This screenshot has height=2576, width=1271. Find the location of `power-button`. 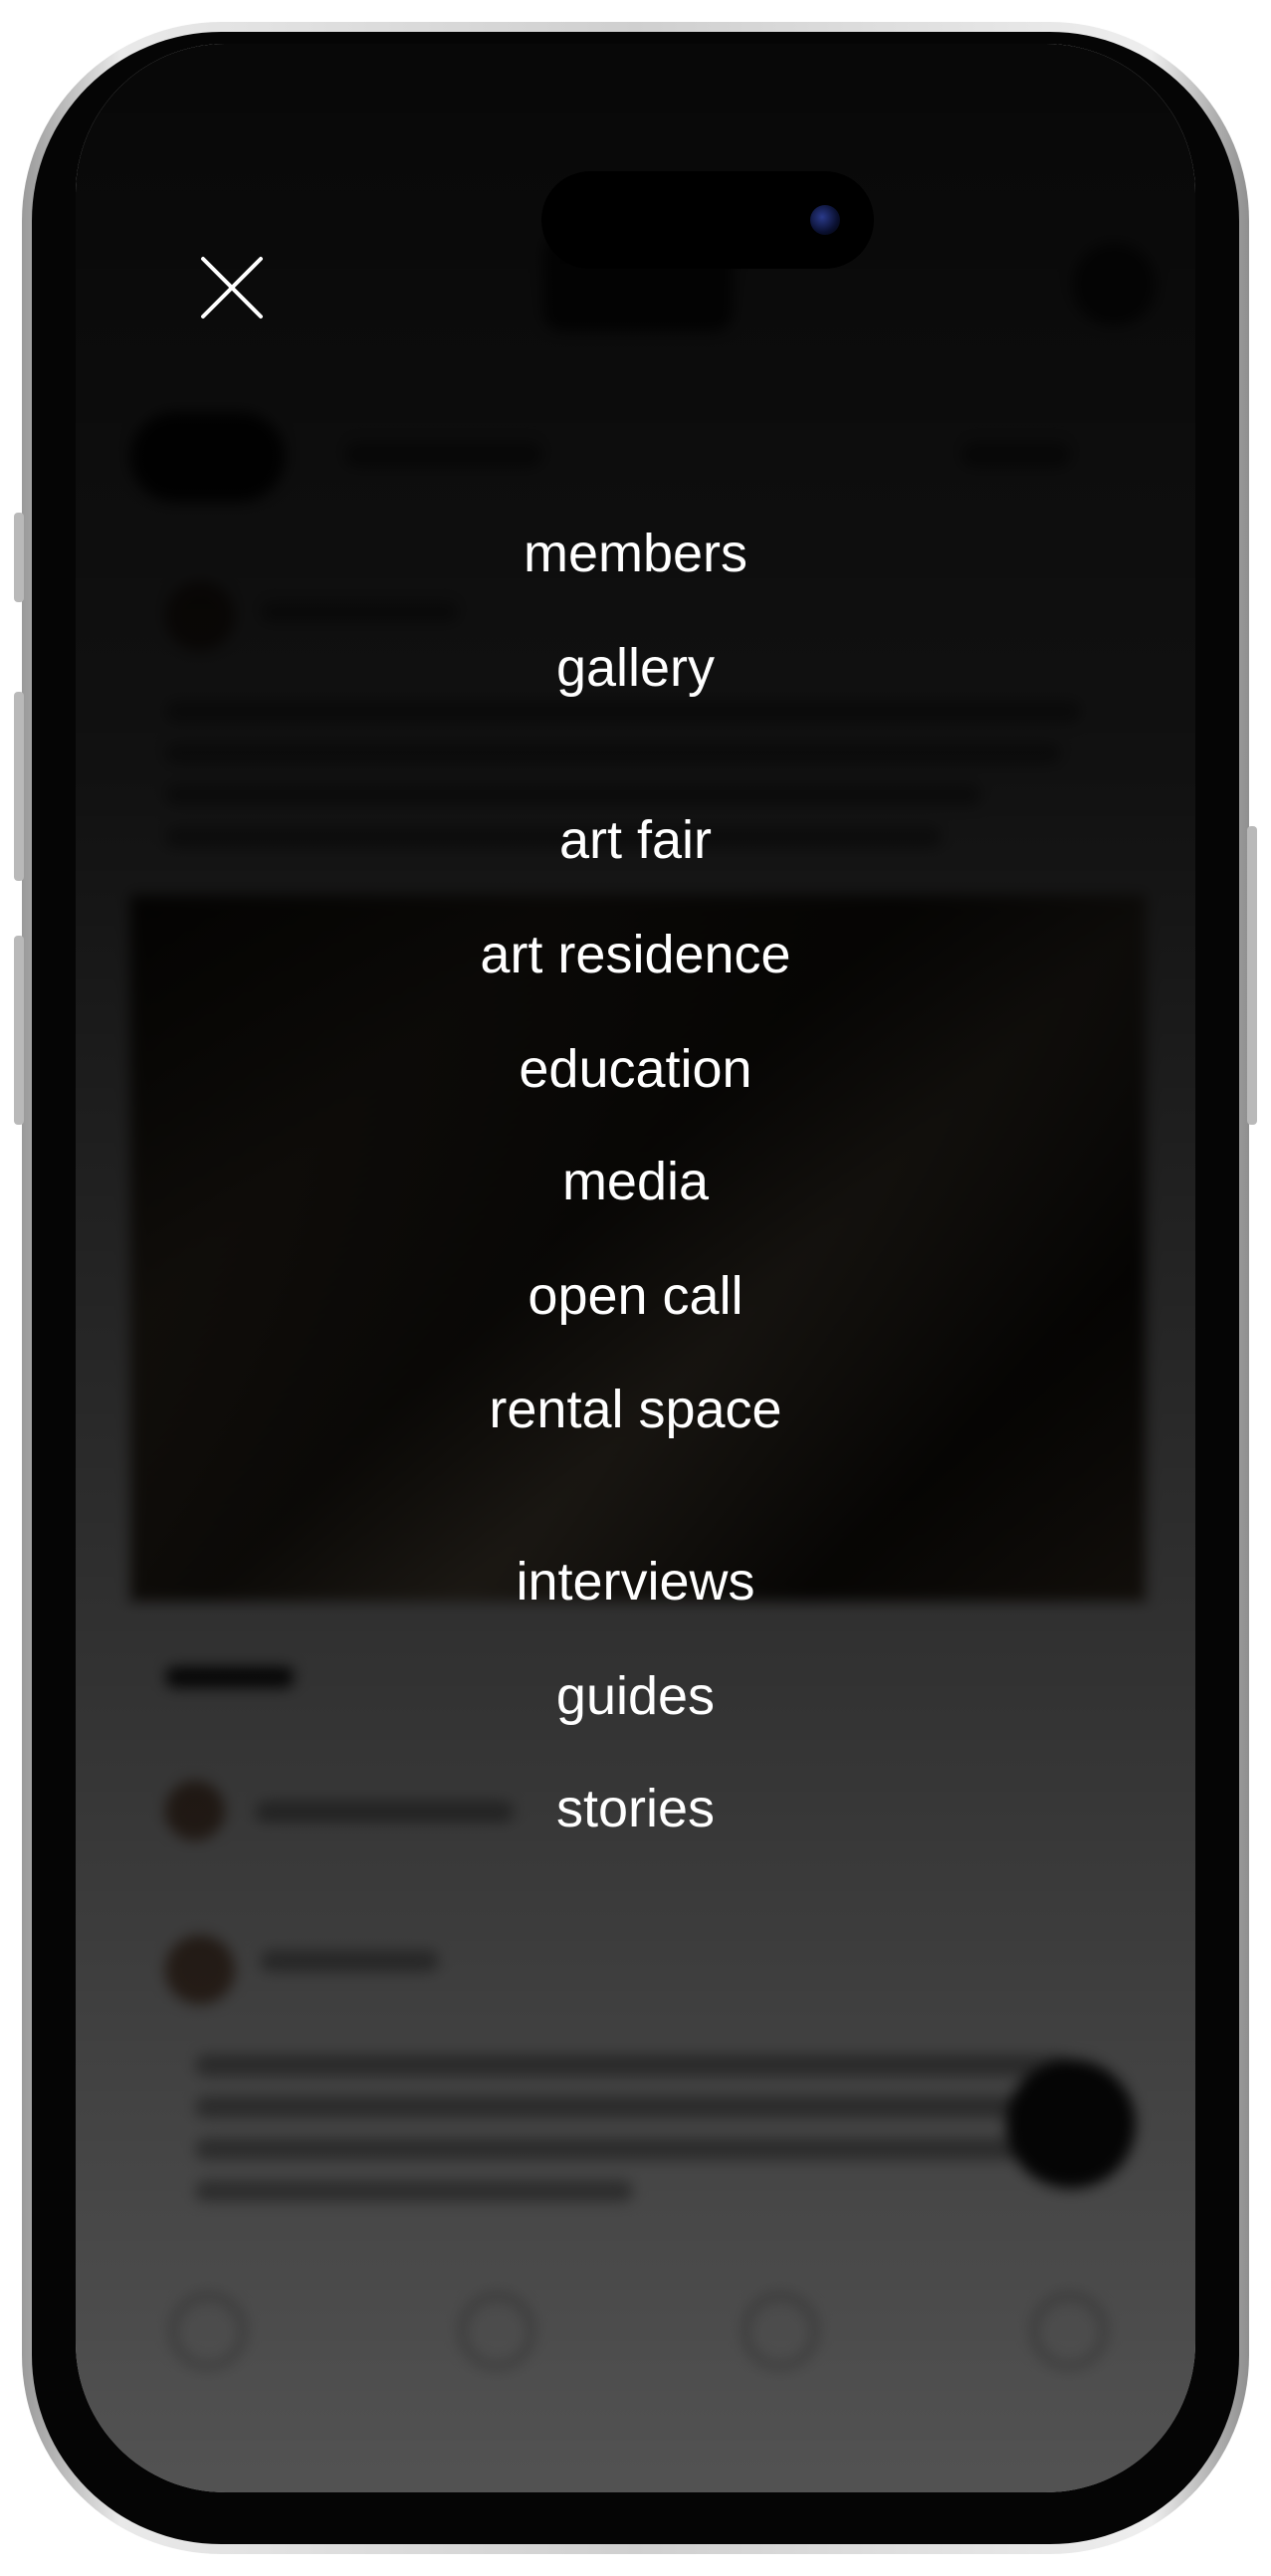

power-button is located at coordinates (1252, 975).